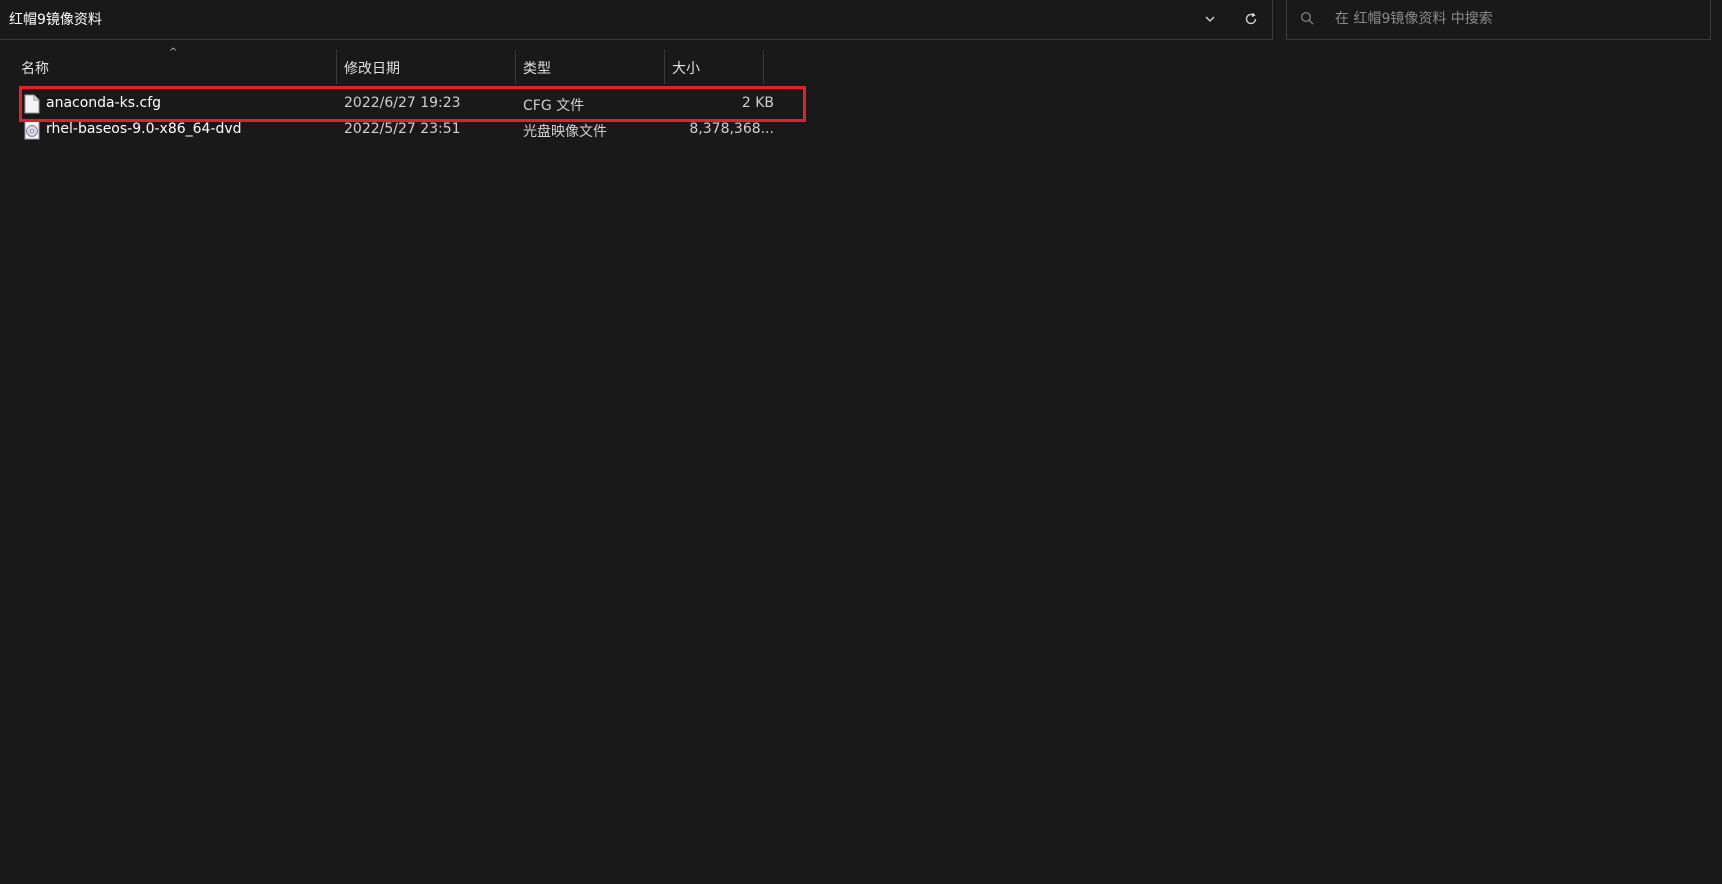 The height and width of the screenshot is (884, 1722). I want to click on file-type: CFG 文件, so click(554, 106).